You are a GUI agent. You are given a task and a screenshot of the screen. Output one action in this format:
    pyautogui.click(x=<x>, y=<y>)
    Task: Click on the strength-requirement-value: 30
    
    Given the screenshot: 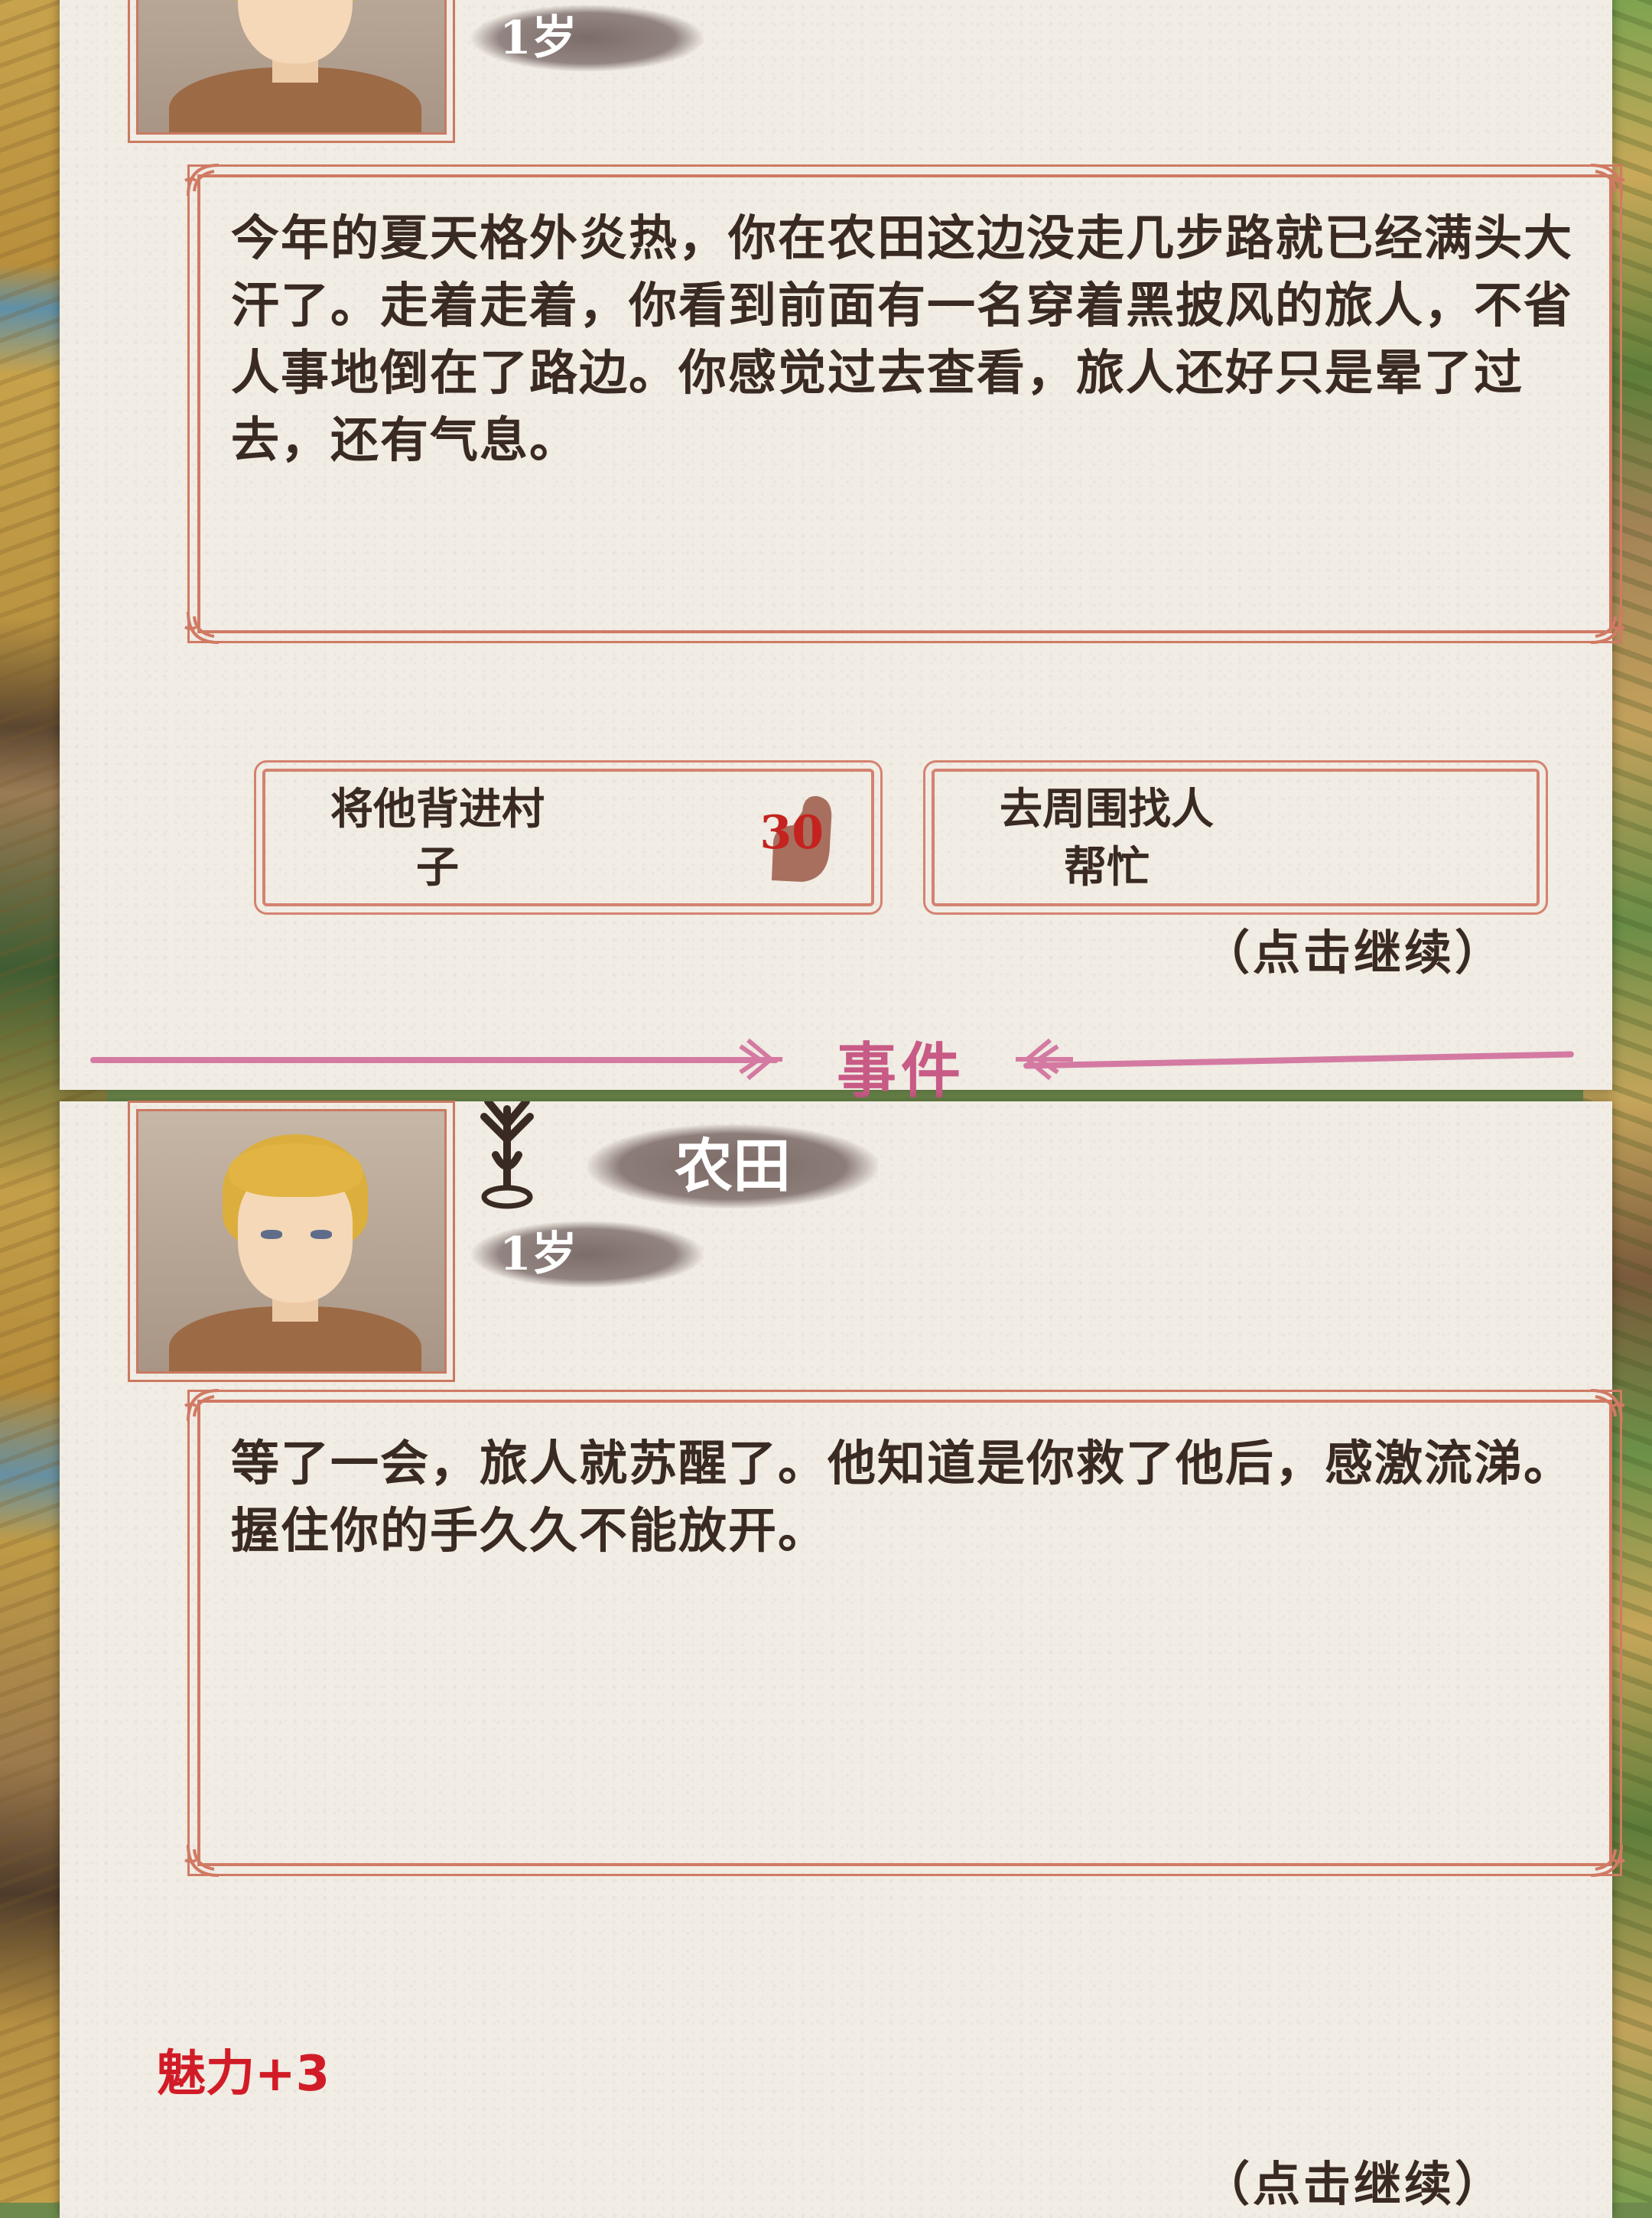 What is the action you would take?
    pyautogui.click(x=792, y=833)
    